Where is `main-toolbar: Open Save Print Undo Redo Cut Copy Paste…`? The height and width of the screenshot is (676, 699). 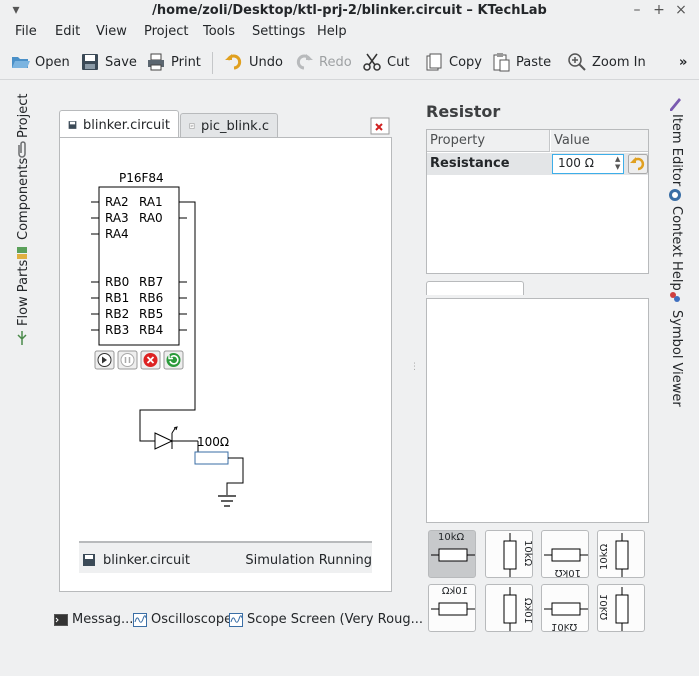
main-toolbar: Open Save Print Undo Redo Cut Copy Paste… is located at coordinates (349, 62).